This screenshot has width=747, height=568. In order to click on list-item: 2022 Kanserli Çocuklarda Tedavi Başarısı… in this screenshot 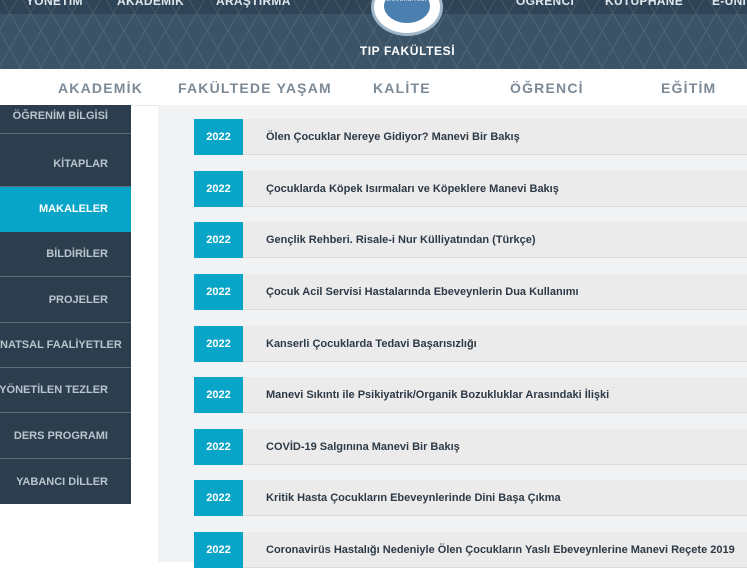, I will do `click(470, 344)`.